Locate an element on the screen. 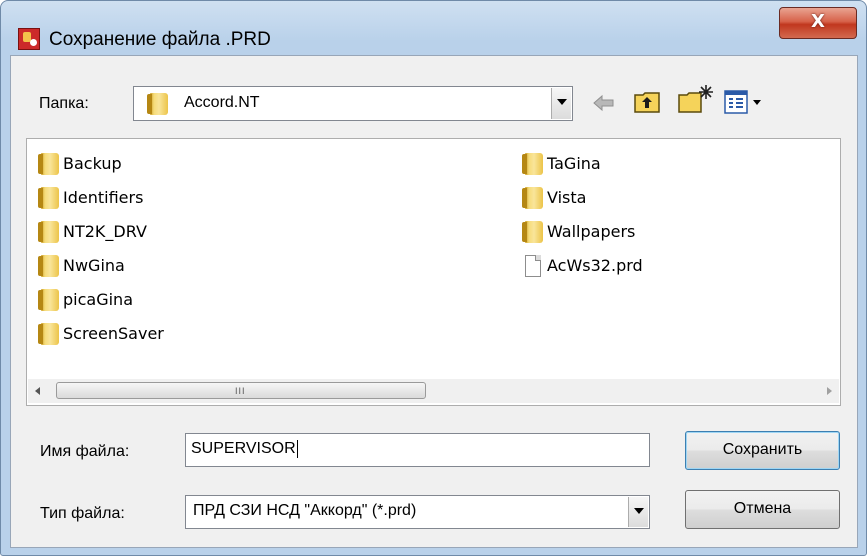  title-bar: Сохранение файла .PRD X is located at coordinates (433, 25).